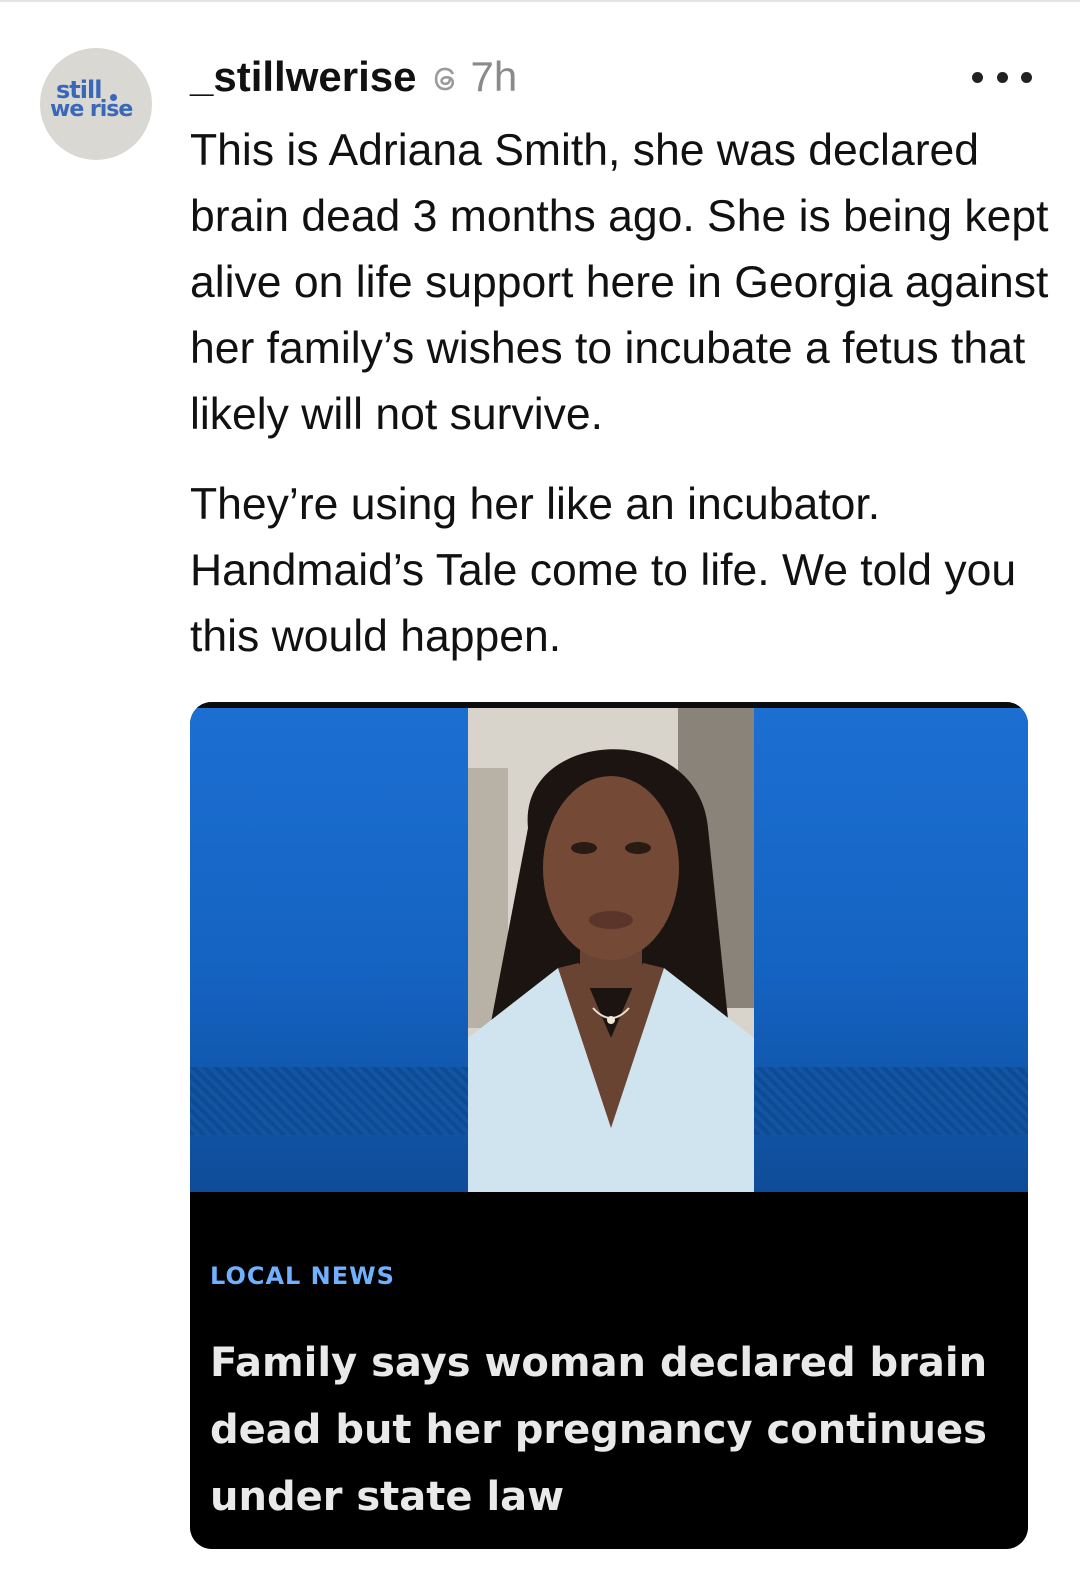  I want to click on still-we-rise-logo: still we rise, so click(96, 104).